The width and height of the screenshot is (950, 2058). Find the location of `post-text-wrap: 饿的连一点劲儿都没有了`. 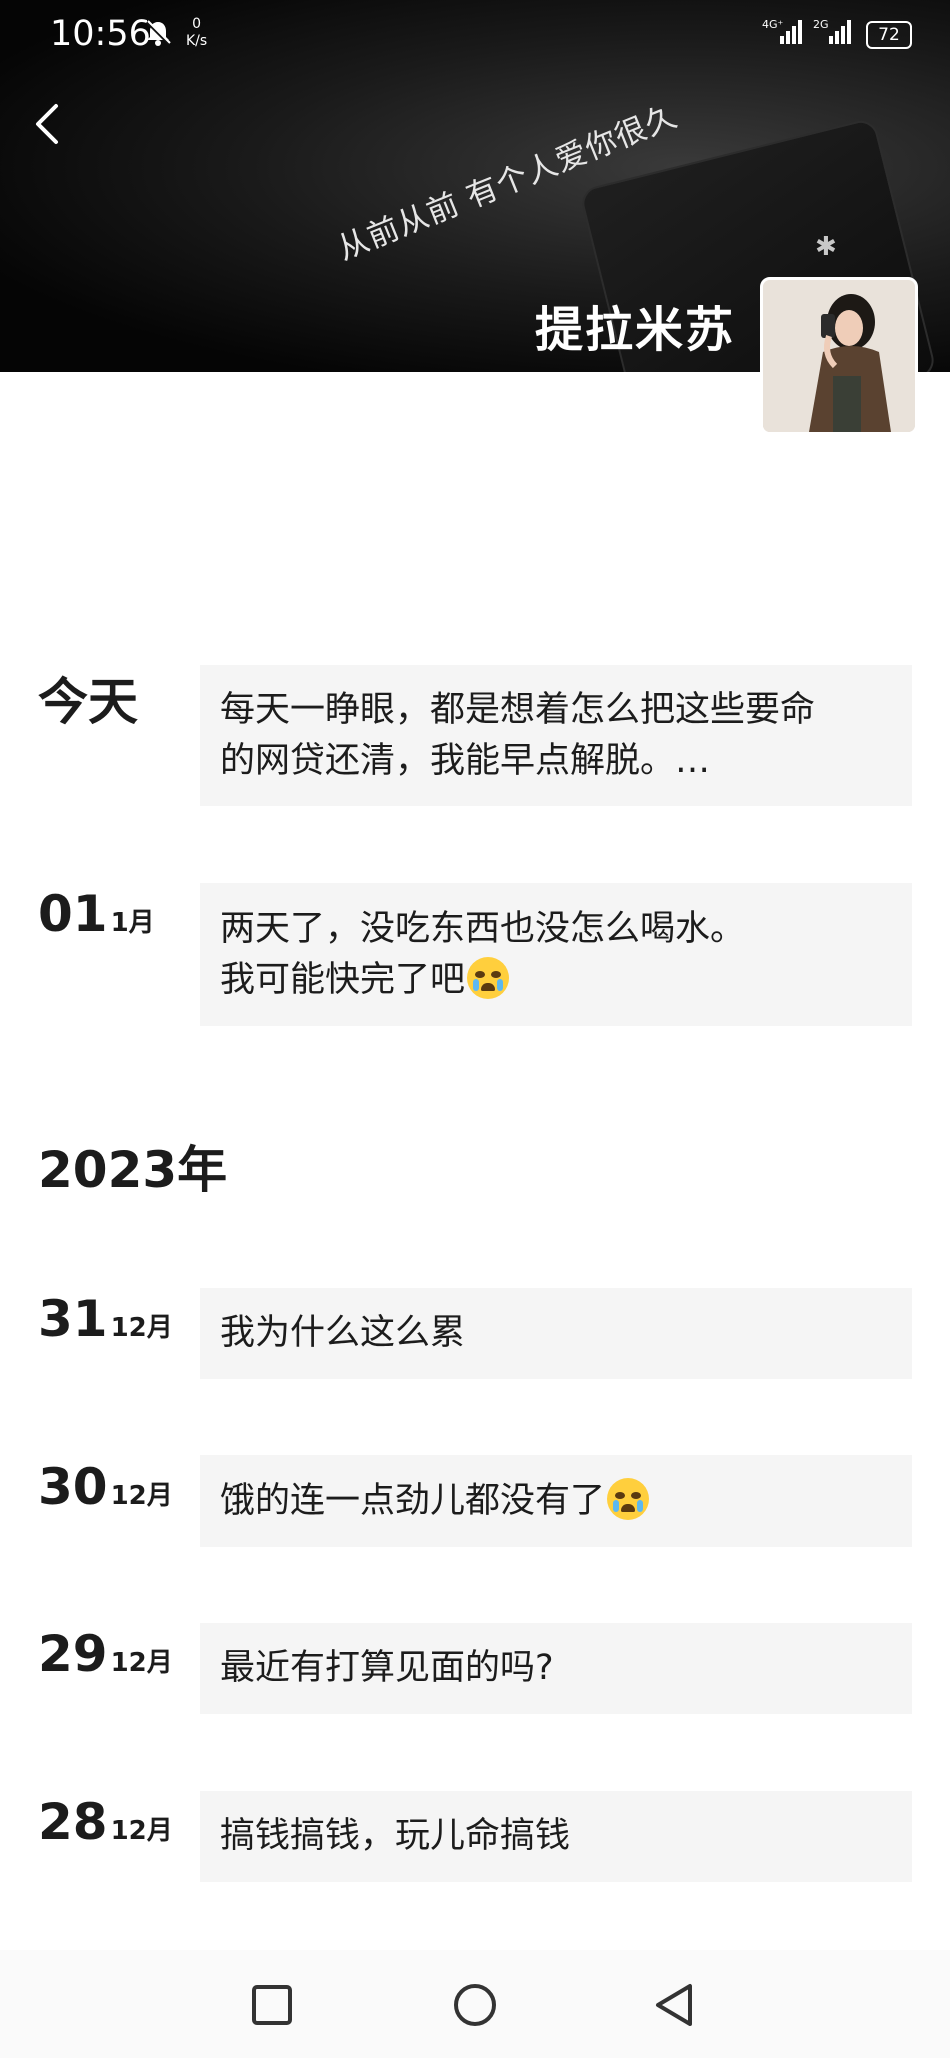

post-text-wrap: 饿的连一点劲儿都没有了 is located at coordinates (435, 1501).